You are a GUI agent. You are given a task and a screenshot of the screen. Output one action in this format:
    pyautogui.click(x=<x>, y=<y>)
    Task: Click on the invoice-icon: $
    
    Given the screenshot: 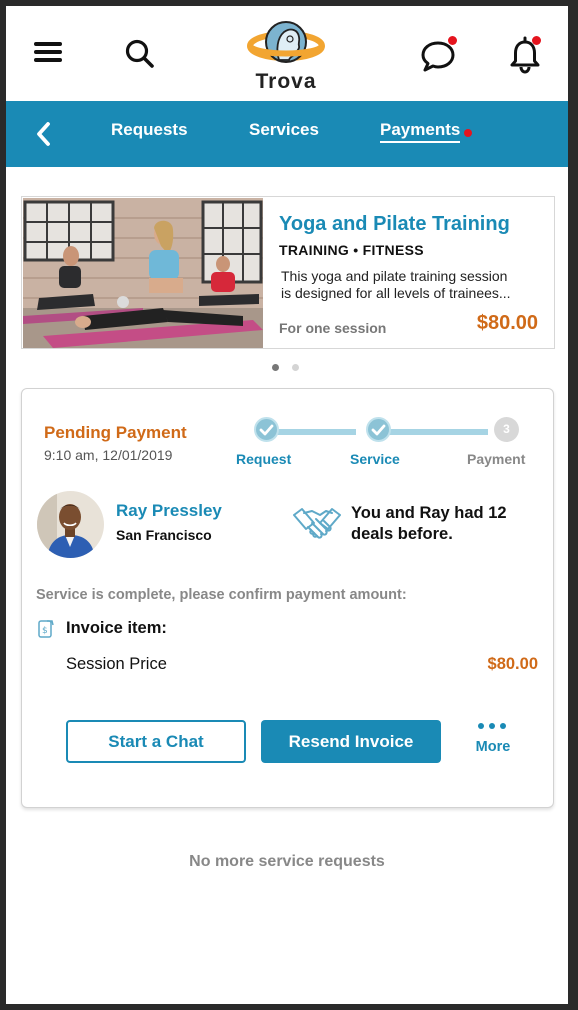 What is the action you would take?
    pyautogui.click(x=46, y=629)
    